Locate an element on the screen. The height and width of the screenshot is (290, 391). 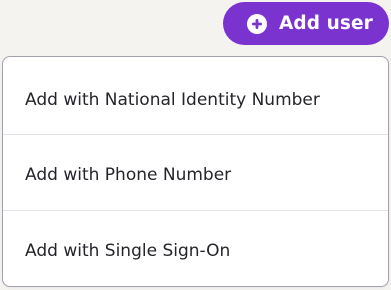
plus-circle-icon is located at coordinates (257, 23).